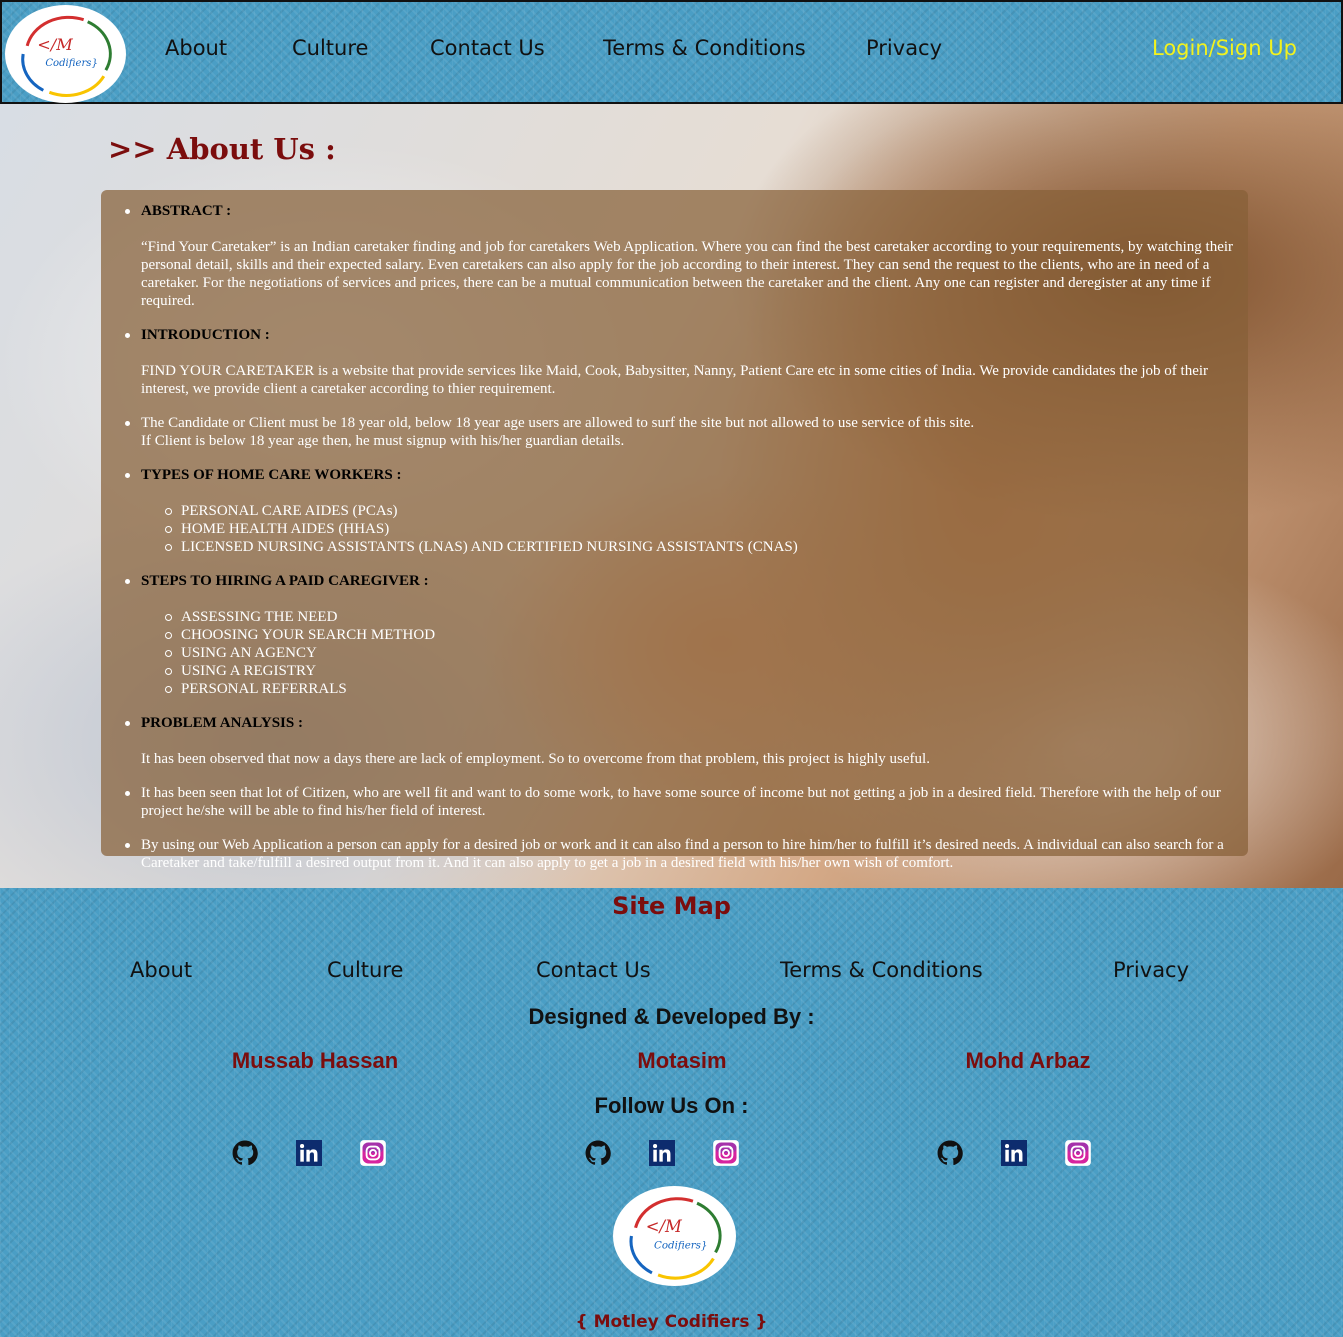 This screenshot has height=1337, width=1343. I want to click on problem-heading: PROBLEM ANALYSIS :, so click(222, 723).